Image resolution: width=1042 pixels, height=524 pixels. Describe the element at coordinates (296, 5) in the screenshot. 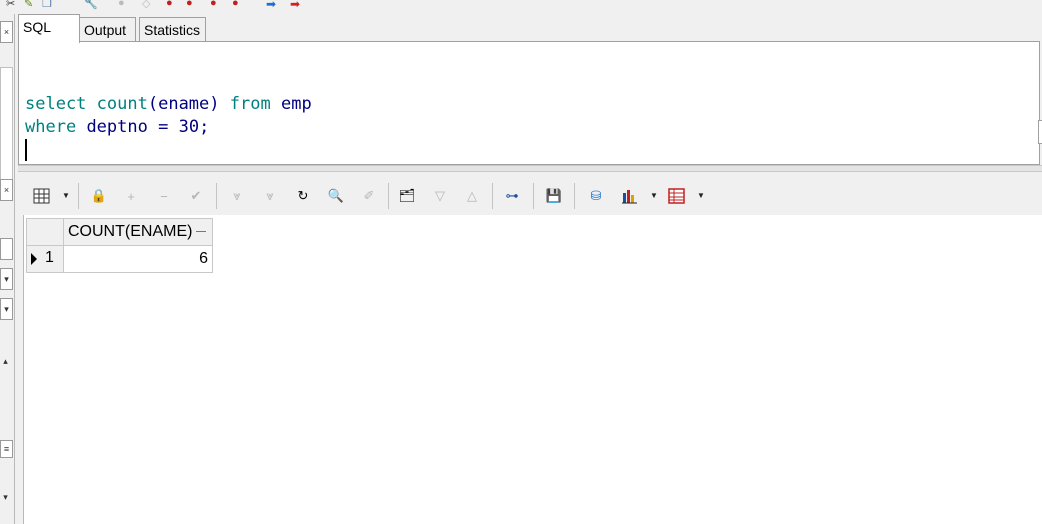

I see `back-arrow-icon: ➡` at that location.